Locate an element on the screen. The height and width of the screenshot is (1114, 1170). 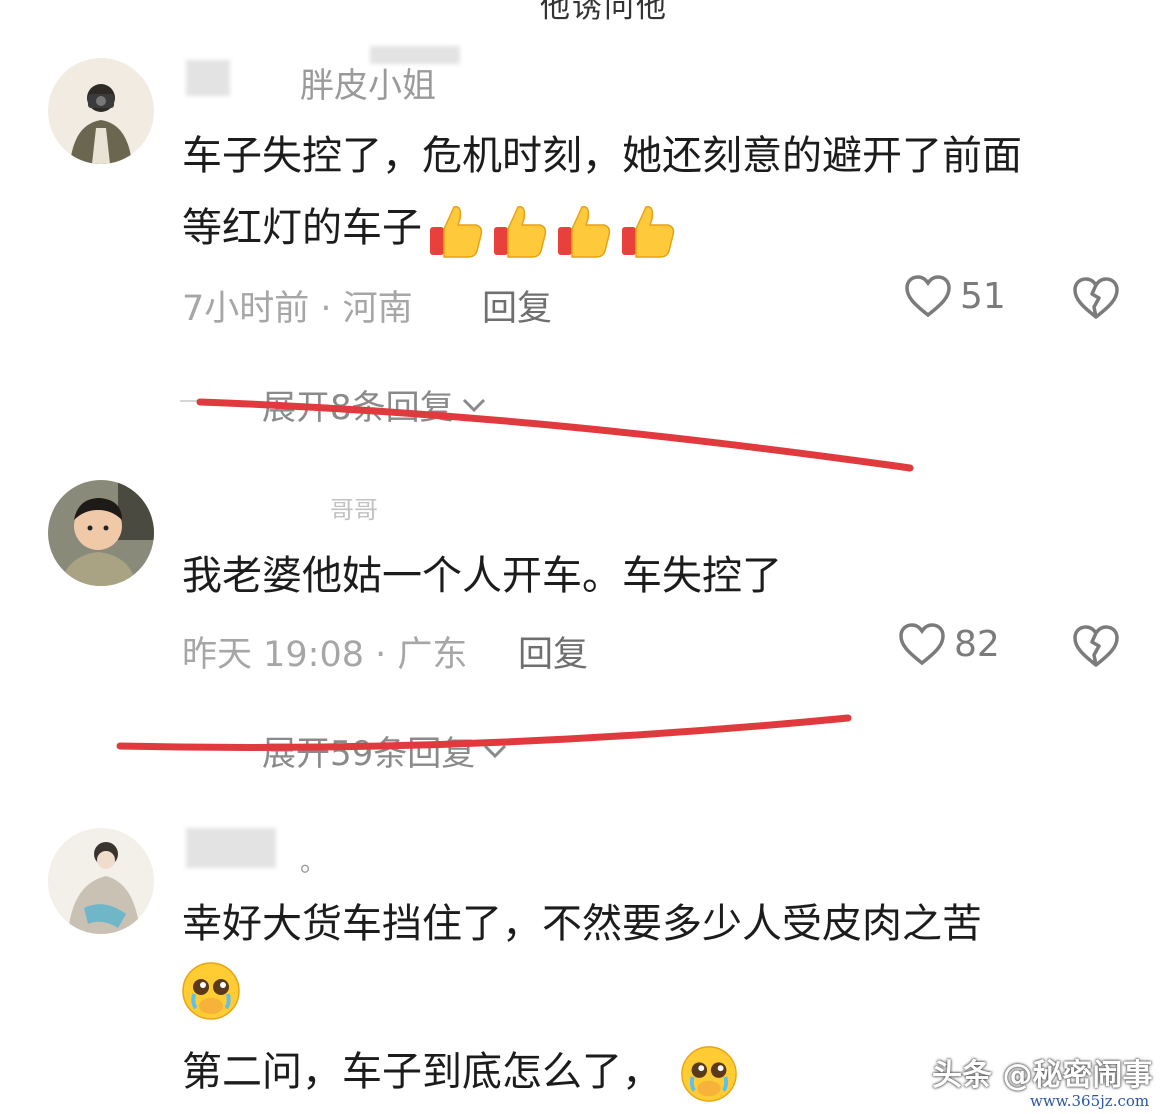
username: 哥哥 is located at coordinates (354, 507).